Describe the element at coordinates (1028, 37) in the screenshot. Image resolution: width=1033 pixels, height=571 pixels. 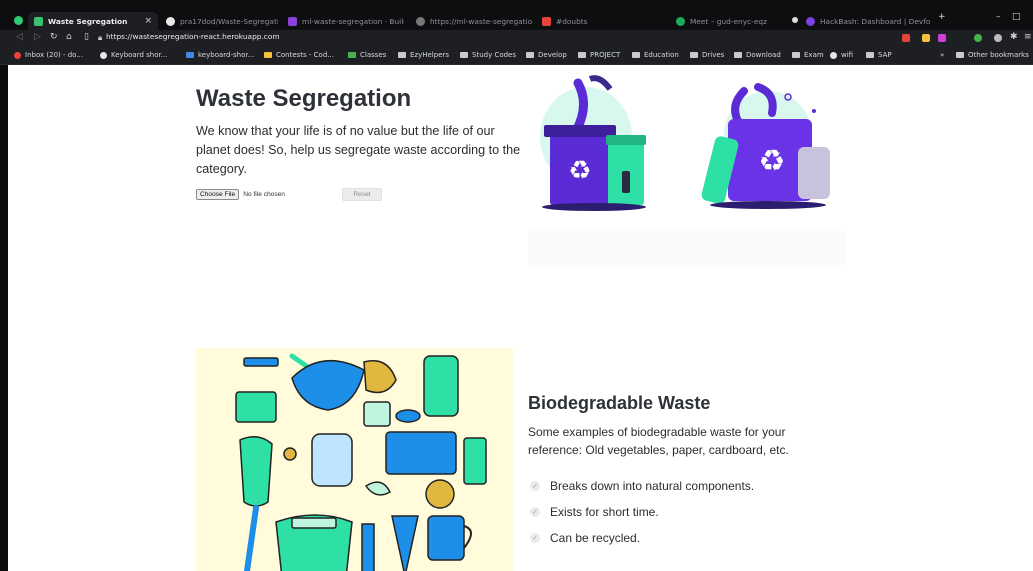
I see `menu-icon: ≡` at that location.